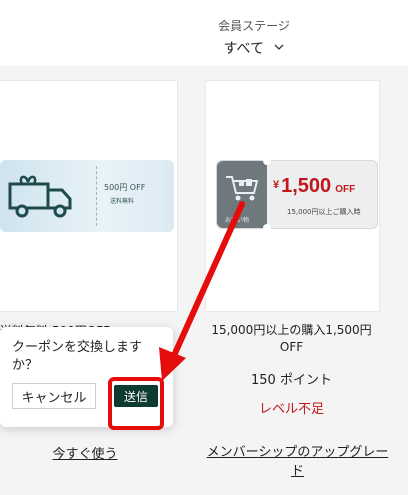 The height and width of the screenshot is (495, 408). Describe the element at coordinates (54, 396) in the screenshot. I see `cancel-button: キャンセル` at that location.